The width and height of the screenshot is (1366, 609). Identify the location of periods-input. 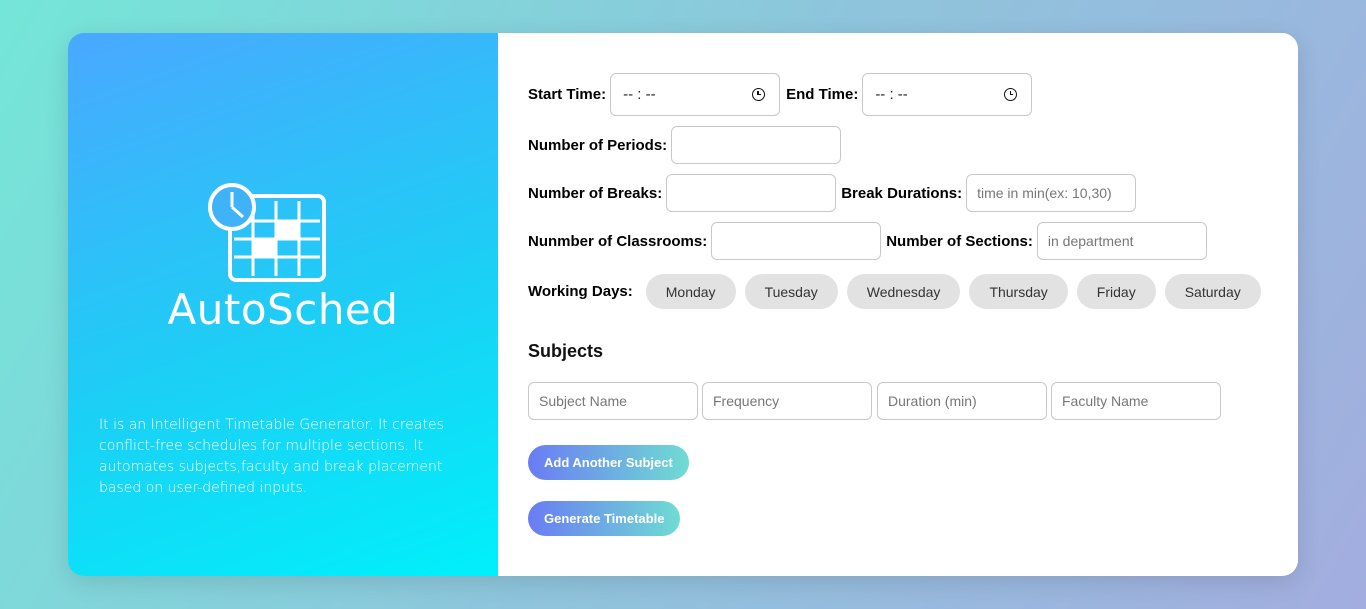
(756, 145).